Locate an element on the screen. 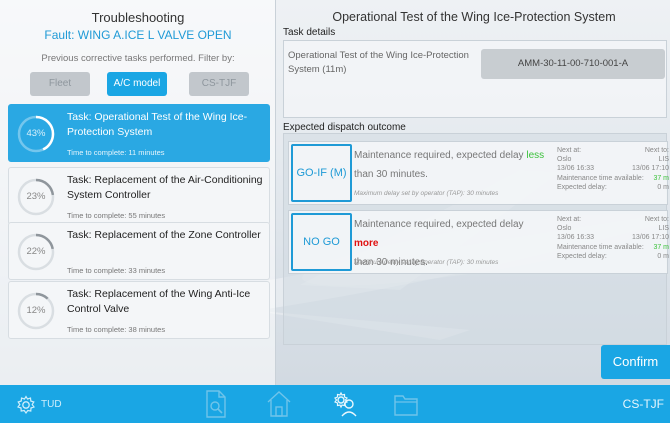 The image size is (670, 423). dispatch-outcome-label: Expected dispatch outcome is located at coordinates (344, 127).